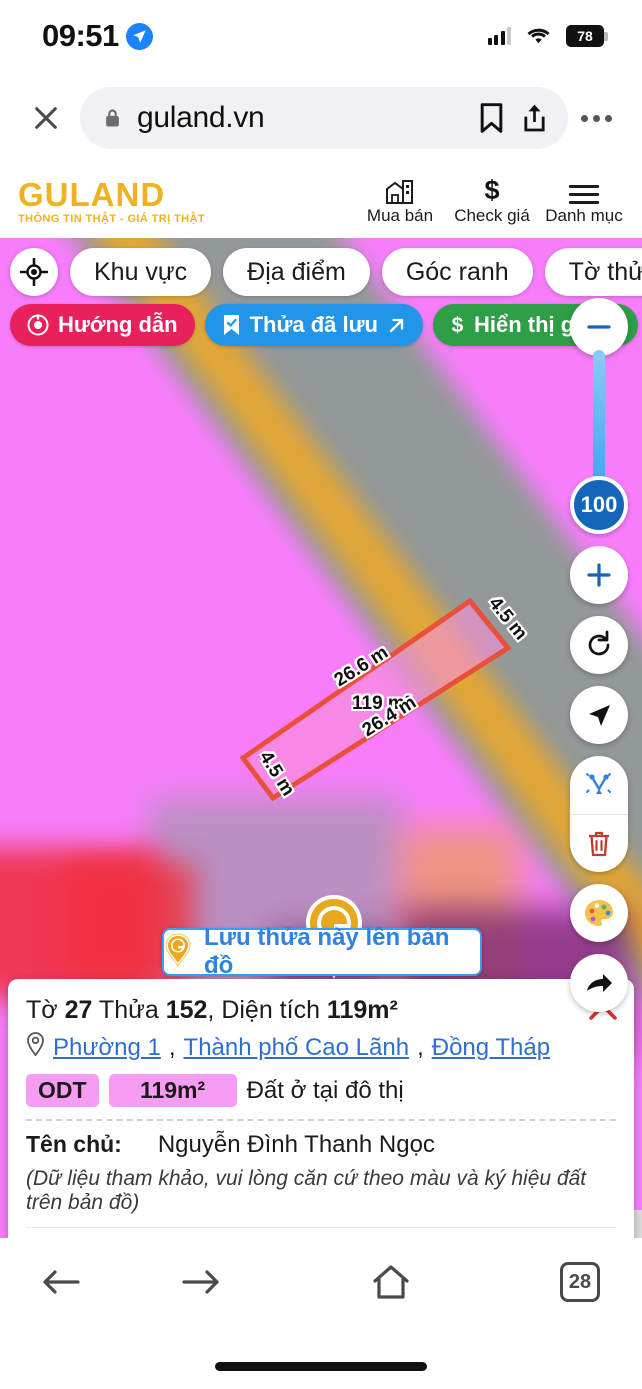 The image size is (642, 1389). I want to click on land-type-row: ODT 119m² Đất ở tại đô thị, so click(321, 1091).